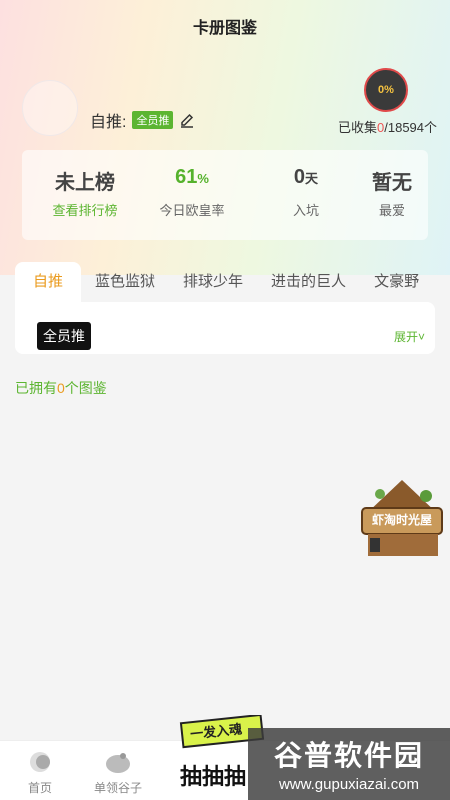 The width and height of the screenshot is (450, 800). Describe the element at coordinates (186, 177) in the screenshot. I see `luck-rate-number: 61` at that location.